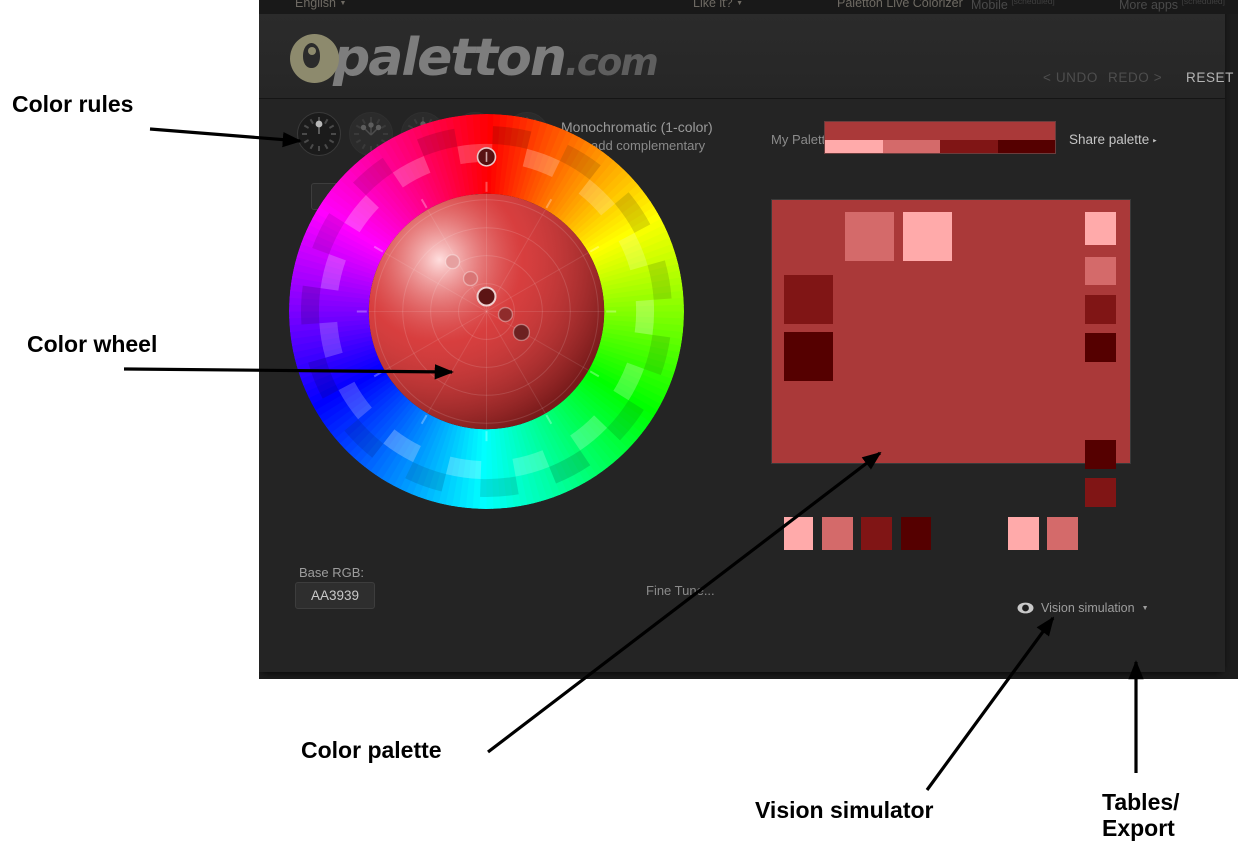 The image size is (1238, 865). What do you see at coordinates (92, 344) in the screenshot?
I see `annotation-color-wheel: Color wheel` at bounding box center [92, 344].